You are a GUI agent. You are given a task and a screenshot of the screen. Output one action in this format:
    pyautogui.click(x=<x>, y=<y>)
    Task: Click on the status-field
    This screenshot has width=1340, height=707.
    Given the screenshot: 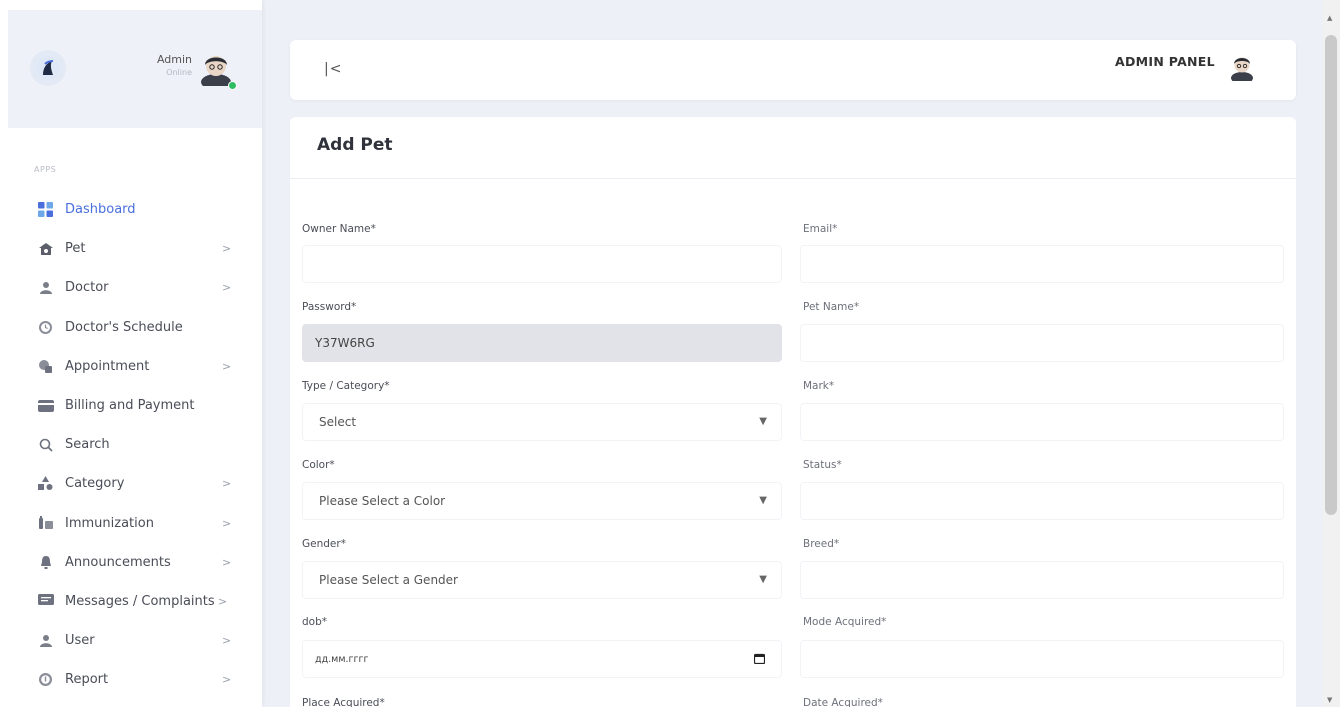 What is the action you would take?
    pyautogui.click(x=1042, y=501)
    